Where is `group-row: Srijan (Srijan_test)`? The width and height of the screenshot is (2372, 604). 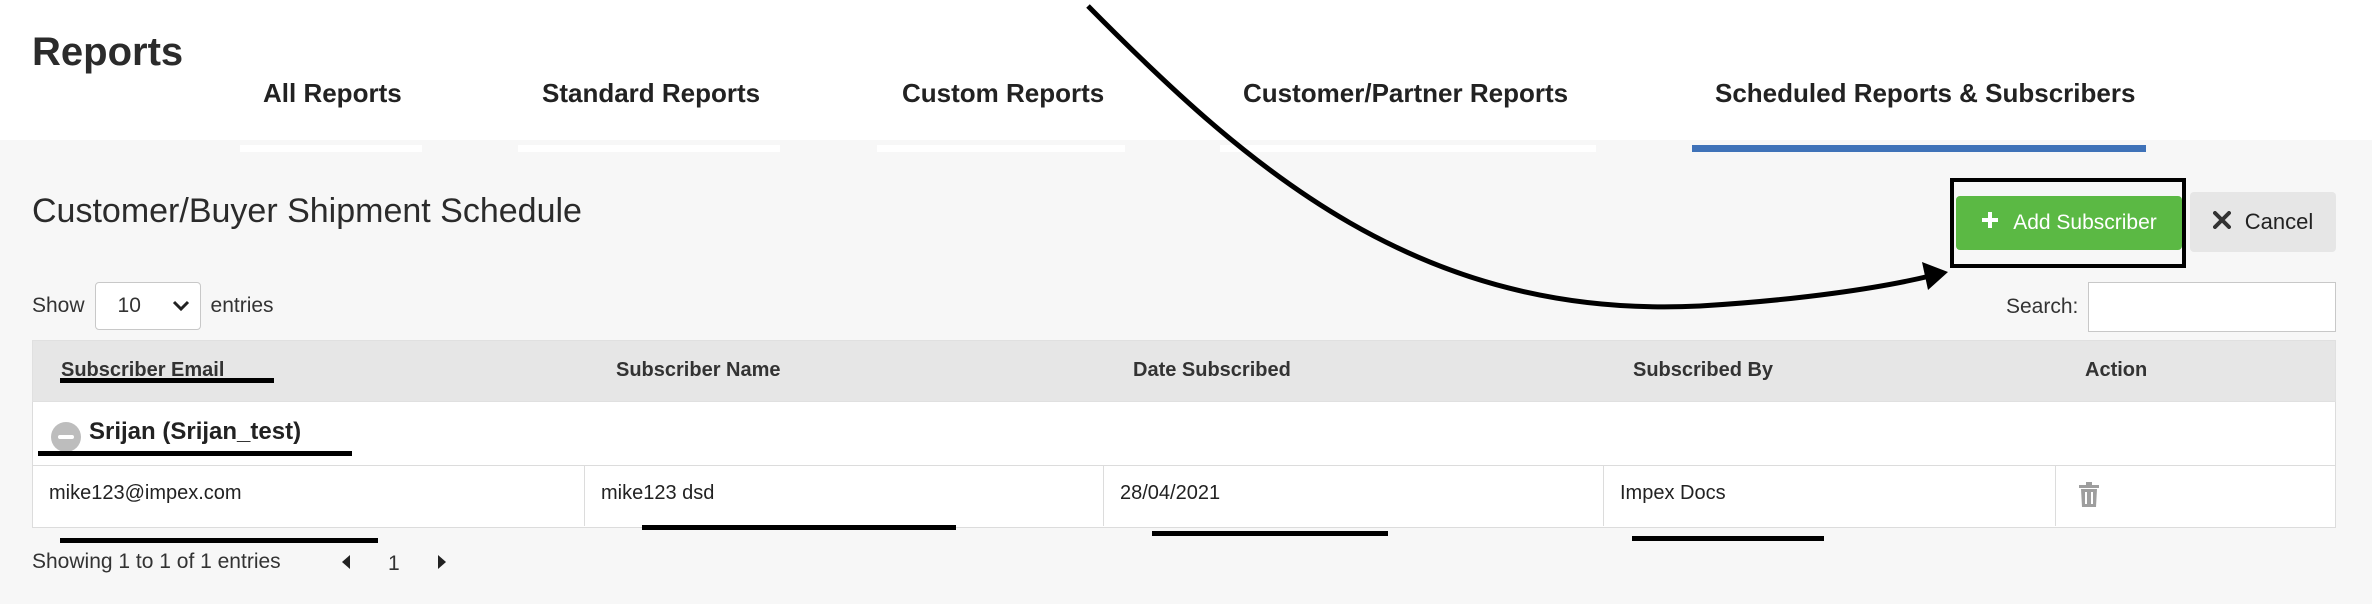 group-row: Srijan (Srijan_test) is located at coordinates (1184, 434).